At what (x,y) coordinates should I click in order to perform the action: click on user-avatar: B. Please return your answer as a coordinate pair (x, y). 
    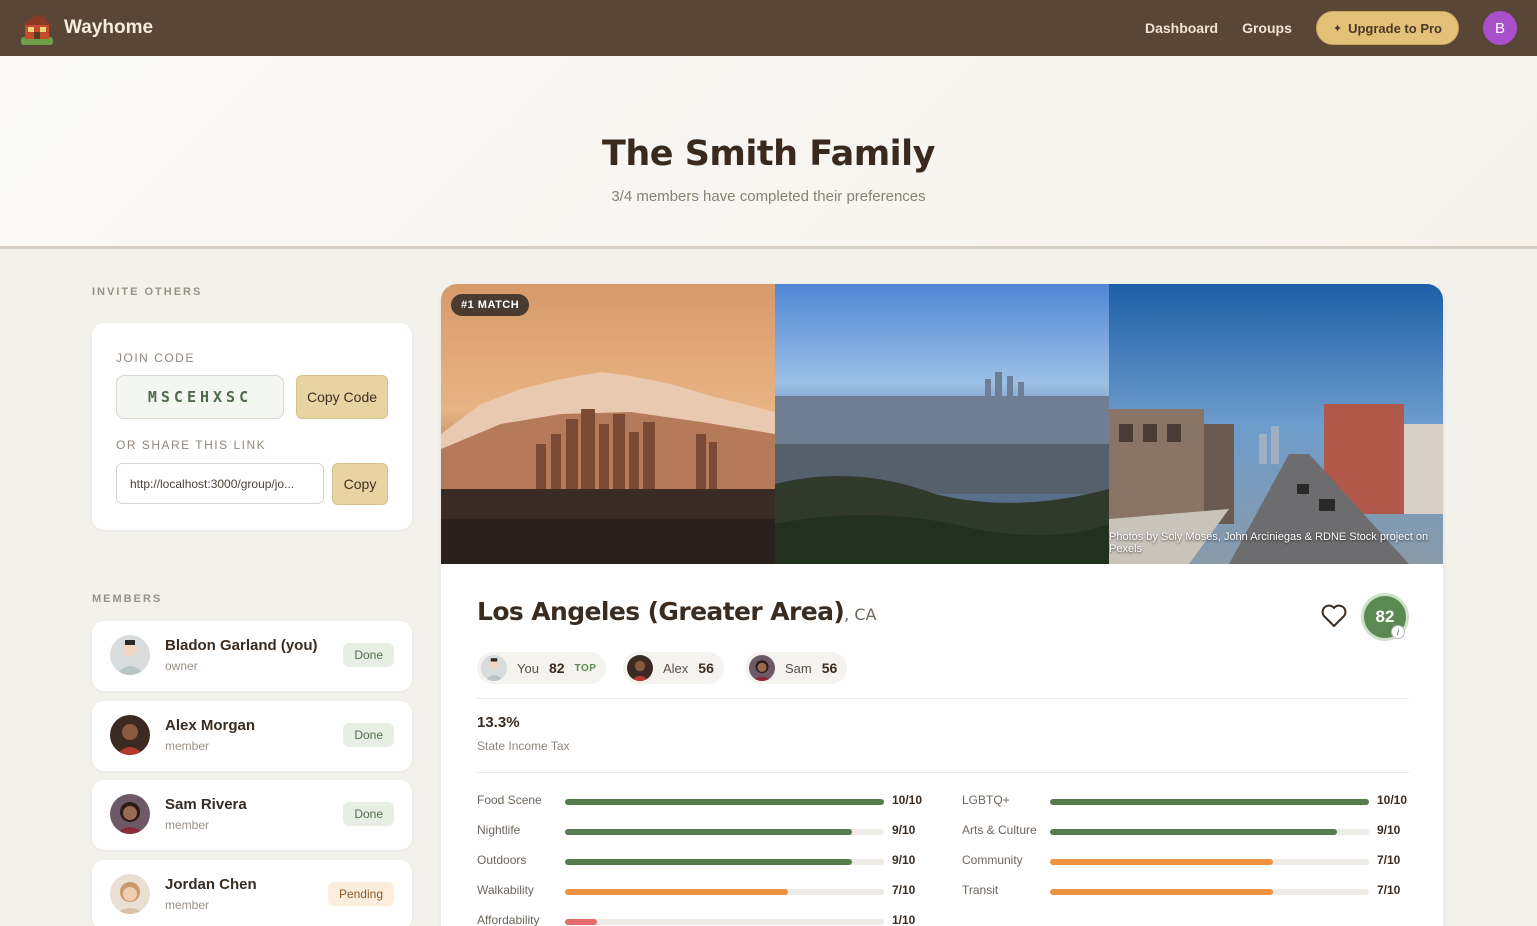
    Looking at the image, I should click on (1500, 28).